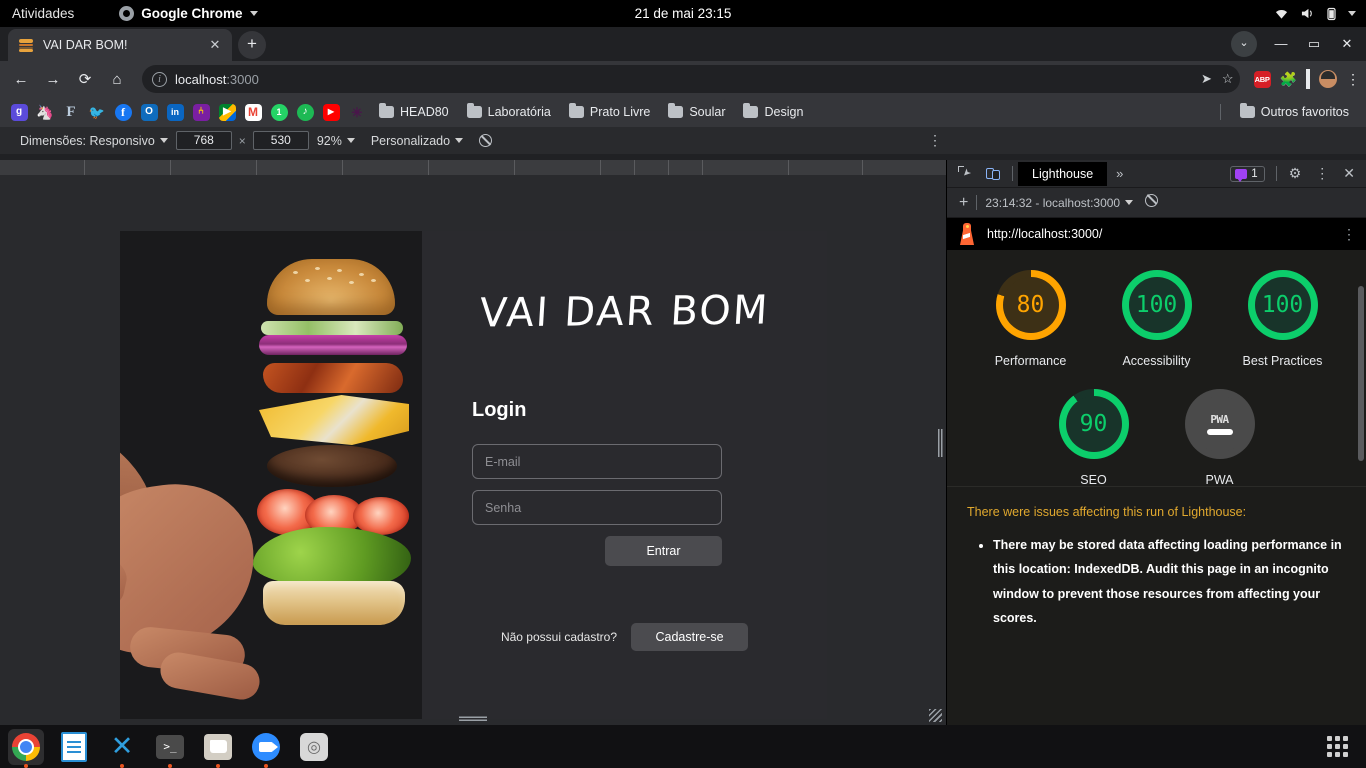 This screenshot has height=768, width=1366. What do you see at coordinates (1349, 173) in the screenshot?
I see `devtools-close-icon: ✕` at bounding box center [1349, 173].